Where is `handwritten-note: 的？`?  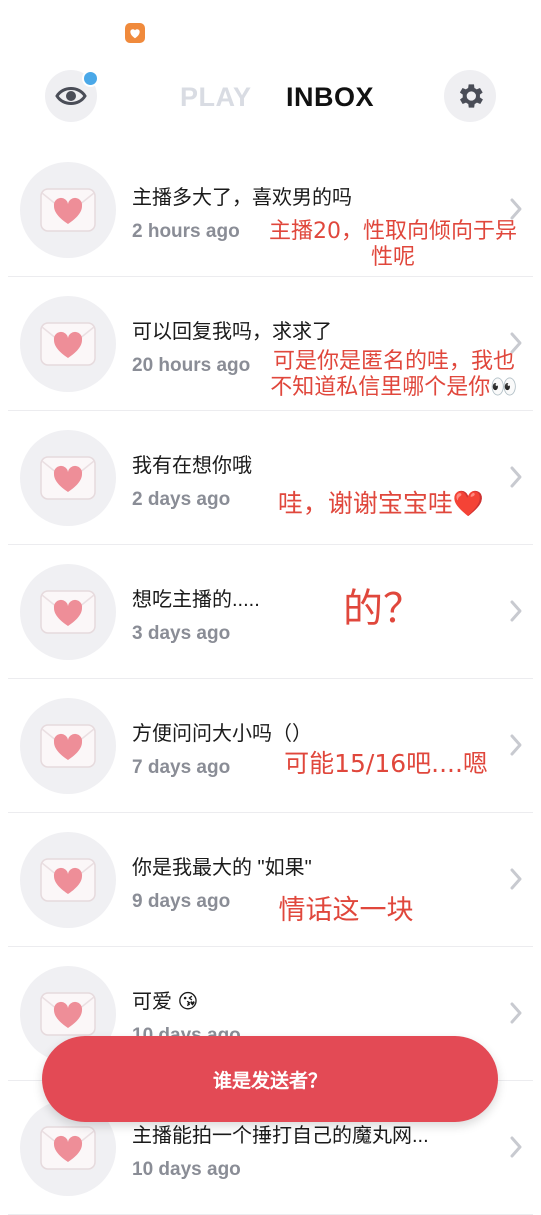
handwritten-note: 的？ is located at coordinates (383, 609).